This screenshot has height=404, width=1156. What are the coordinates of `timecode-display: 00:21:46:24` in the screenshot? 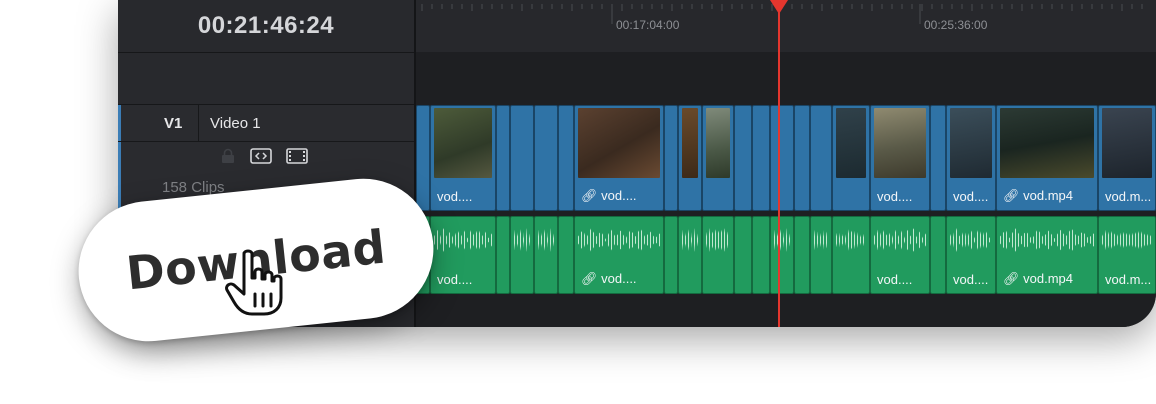 It's located at (266, 26).